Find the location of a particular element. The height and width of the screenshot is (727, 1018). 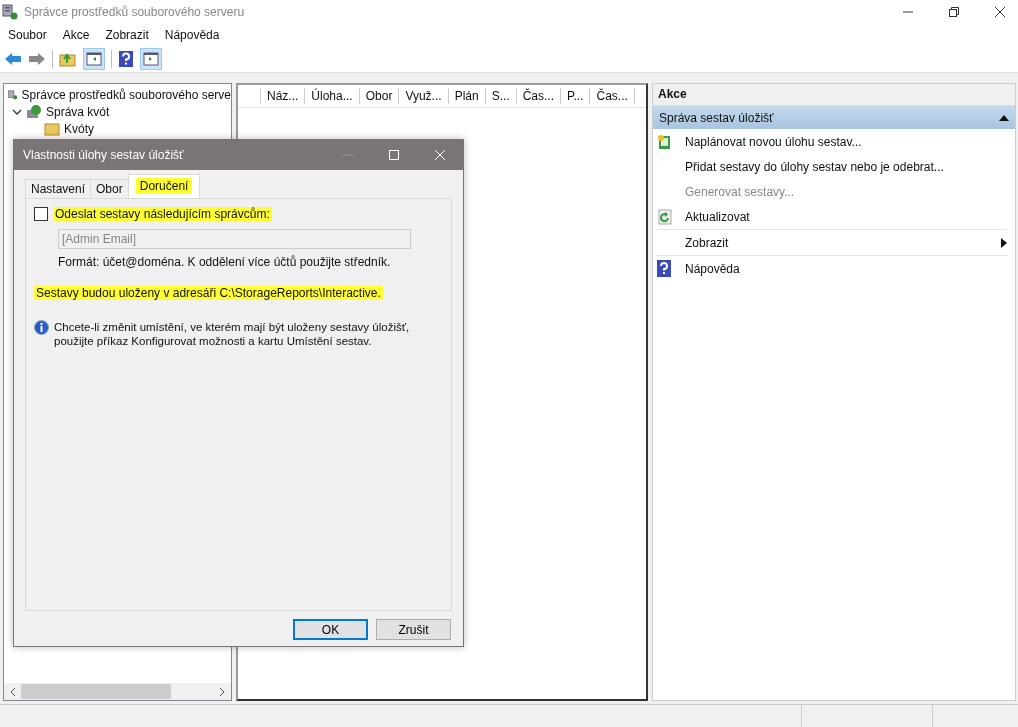

folder-up-icon is located at coordinates (68, 59).